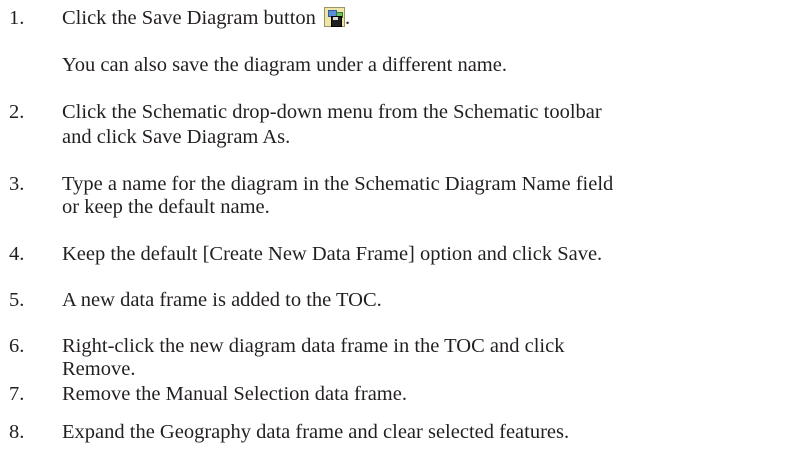 This screenshot has width=797, height=452. I want to click on step-number: 4., so click(17, 254).